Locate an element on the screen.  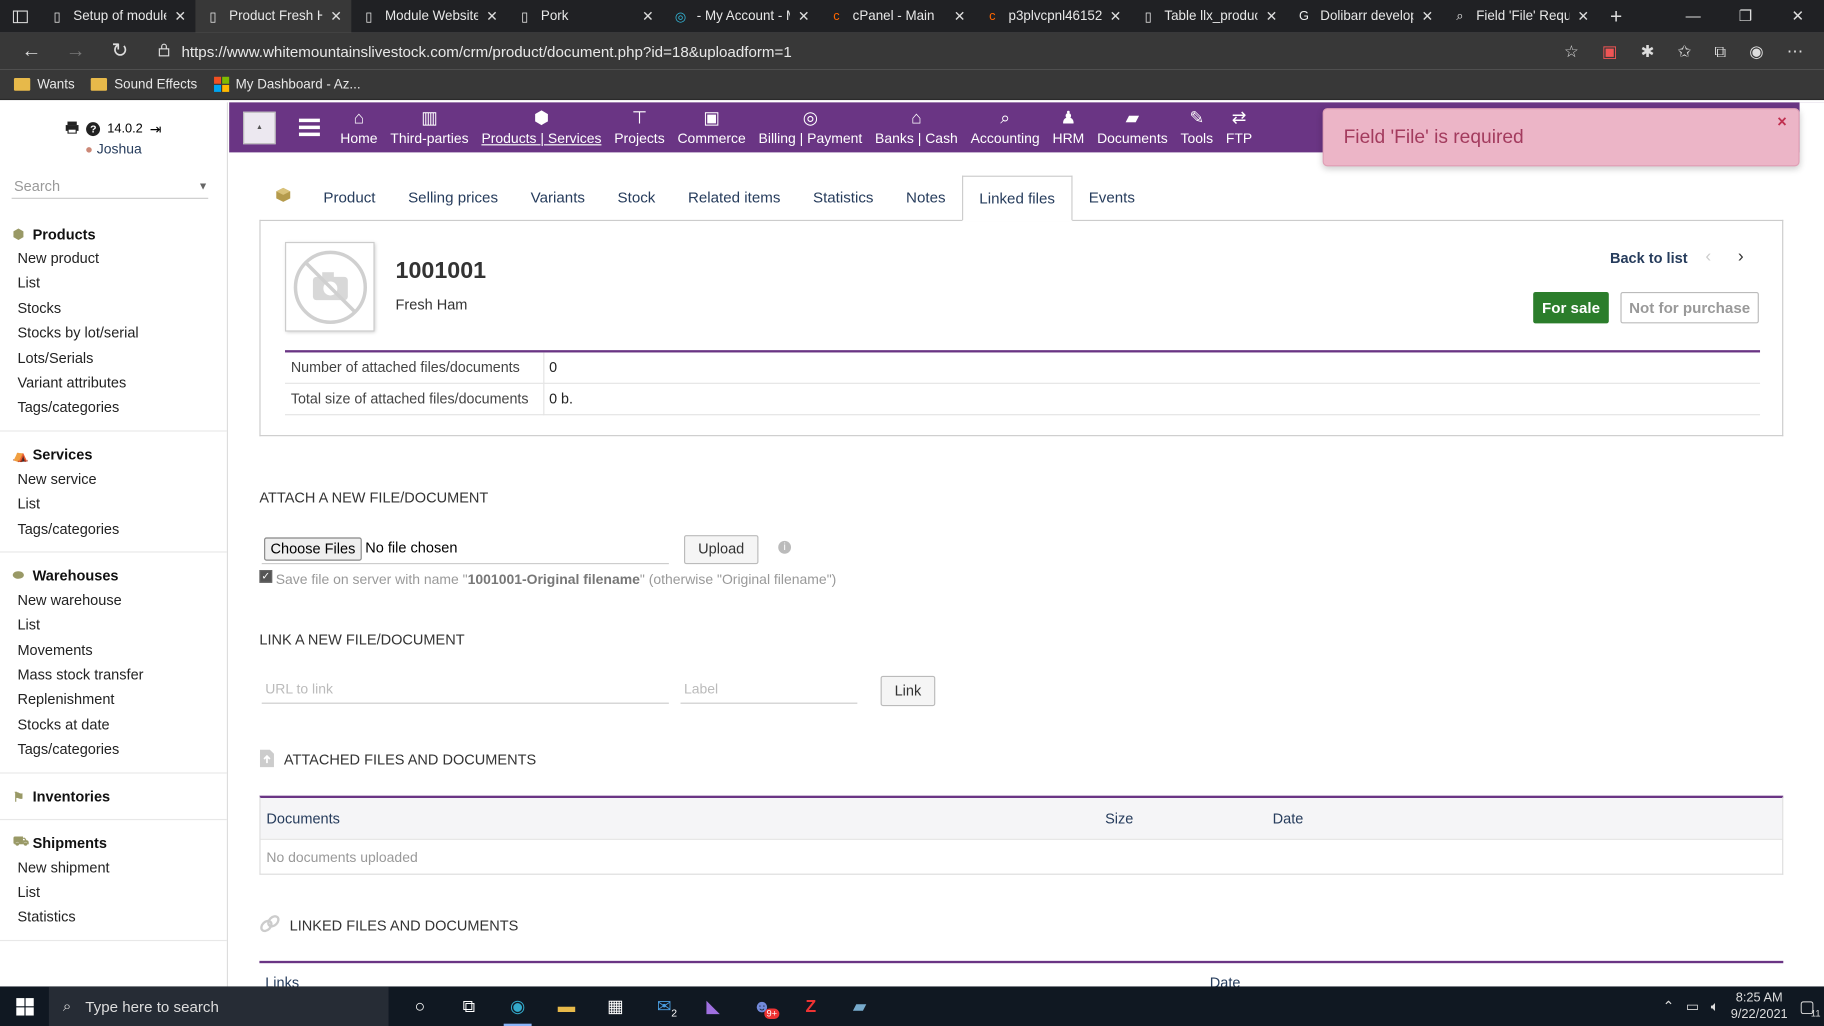
tab-actions-icon is located at coordinates (20, 16).